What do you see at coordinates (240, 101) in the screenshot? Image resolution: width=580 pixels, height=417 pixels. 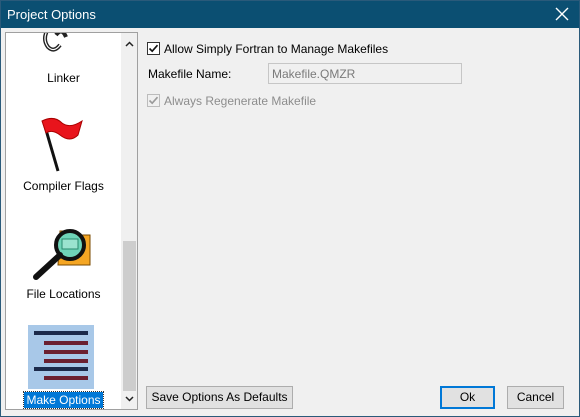 I see `always-regenerate-label: Always Regenerate Makefile` at bounding box center [240, 101].